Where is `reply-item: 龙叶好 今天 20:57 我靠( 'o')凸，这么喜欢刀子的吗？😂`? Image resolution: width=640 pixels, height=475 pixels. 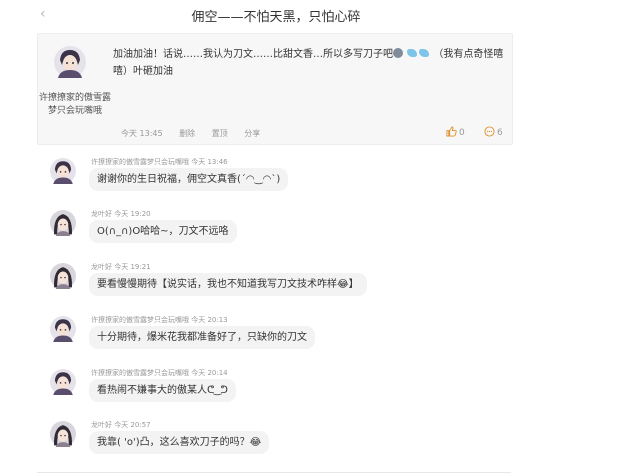
reply-item: 龙叶好 今天 20:57 我靠( 'o')凸，这么喜欢刀子的吗？😂 is located at coordinates (280, 444).